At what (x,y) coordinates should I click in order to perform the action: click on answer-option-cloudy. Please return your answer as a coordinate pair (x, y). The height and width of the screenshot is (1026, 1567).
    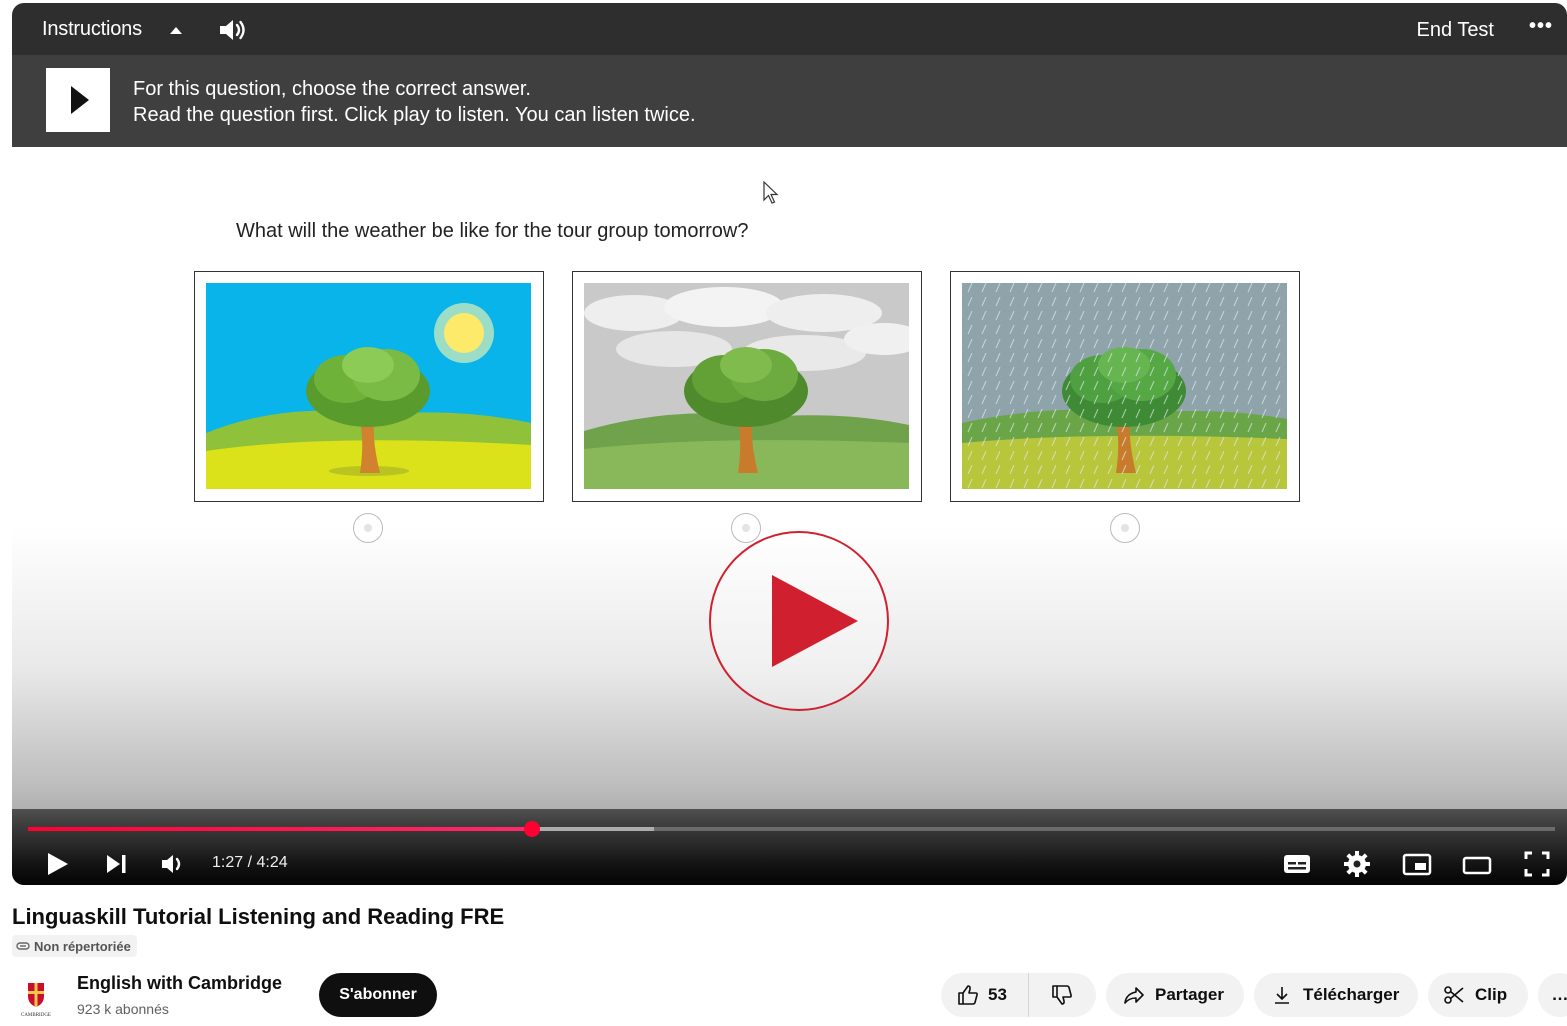
    Looking at the image, I should click on (747, 386).